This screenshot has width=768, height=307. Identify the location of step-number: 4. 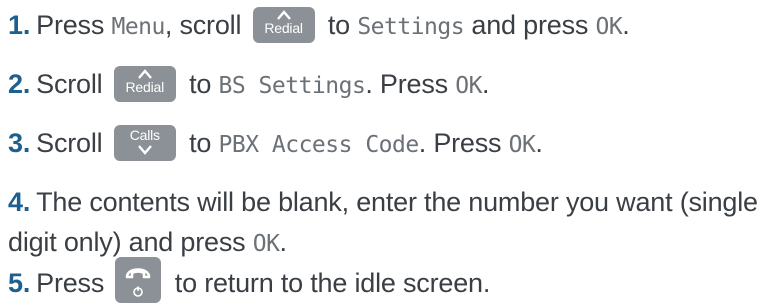
(15, 202).